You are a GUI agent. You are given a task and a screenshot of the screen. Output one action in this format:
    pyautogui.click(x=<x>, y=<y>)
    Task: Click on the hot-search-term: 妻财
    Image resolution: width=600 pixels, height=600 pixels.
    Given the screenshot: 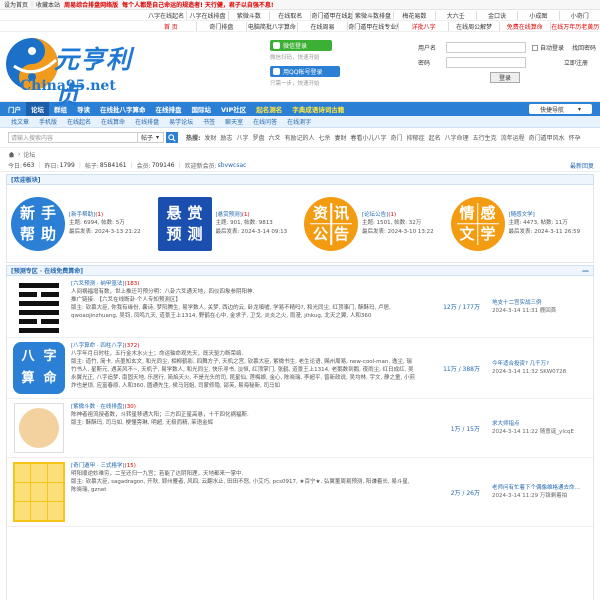 What is the action you would take?
    pyautogui.click(x=341, y=137)
    